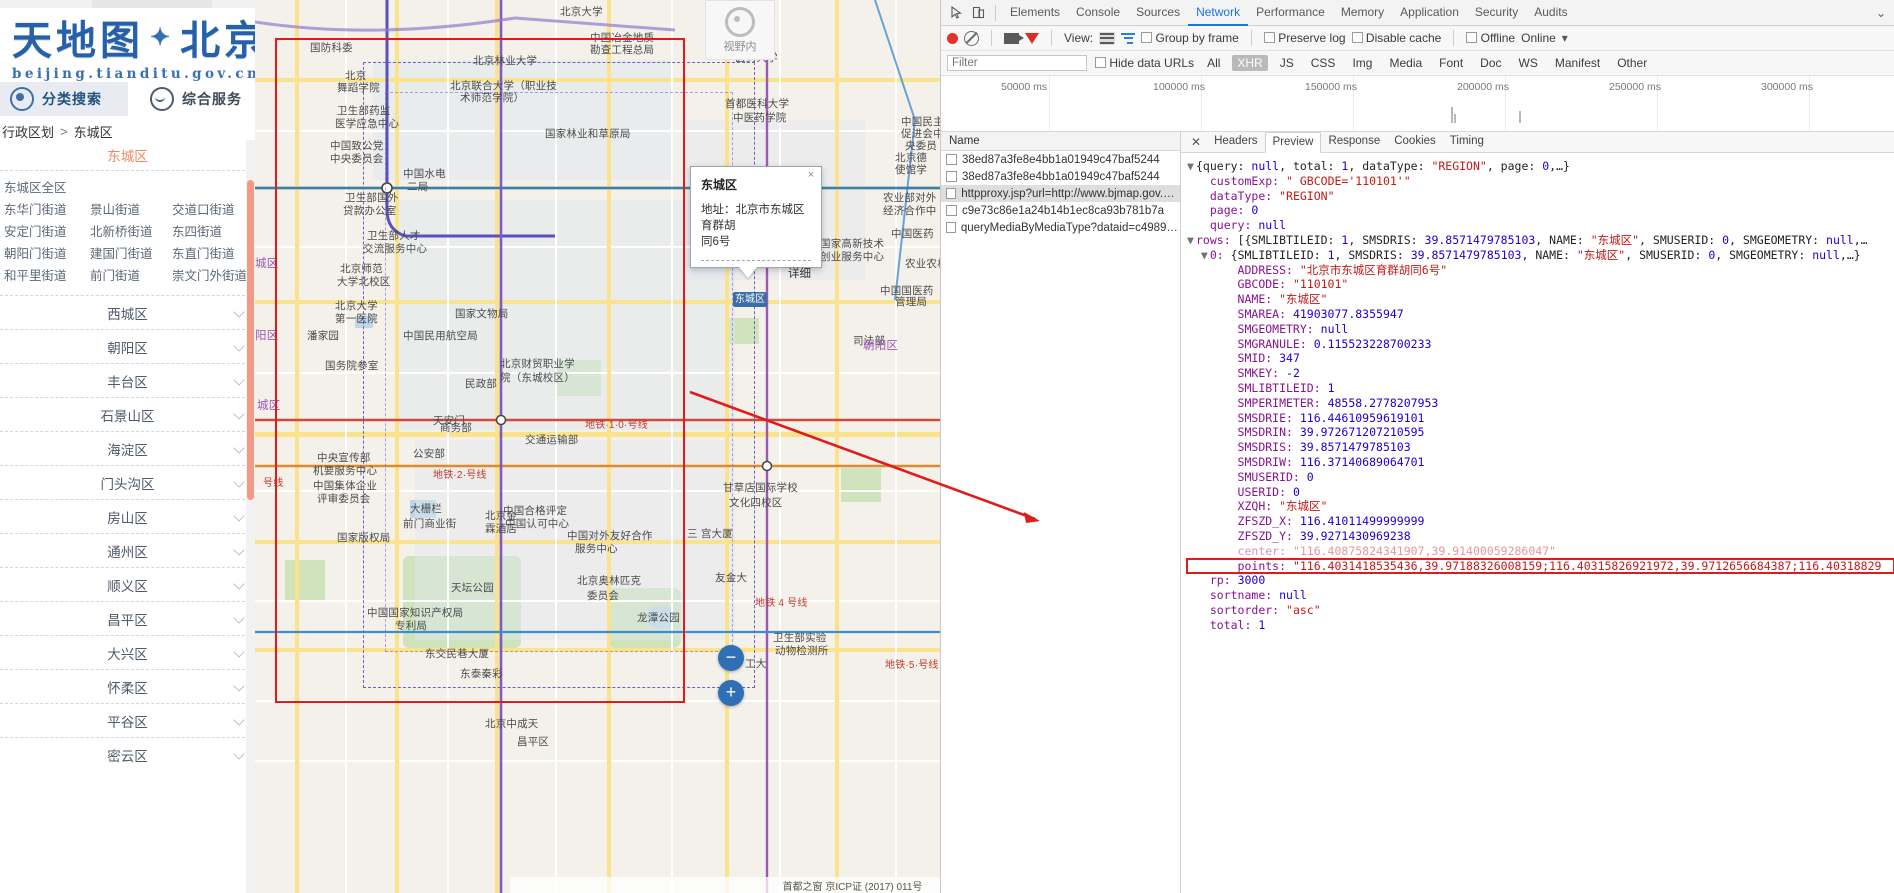  What do you see at coordinates (127, 380) in the screenshot?
I see `district-row: 丰台区` at bounding box center [127, 380].